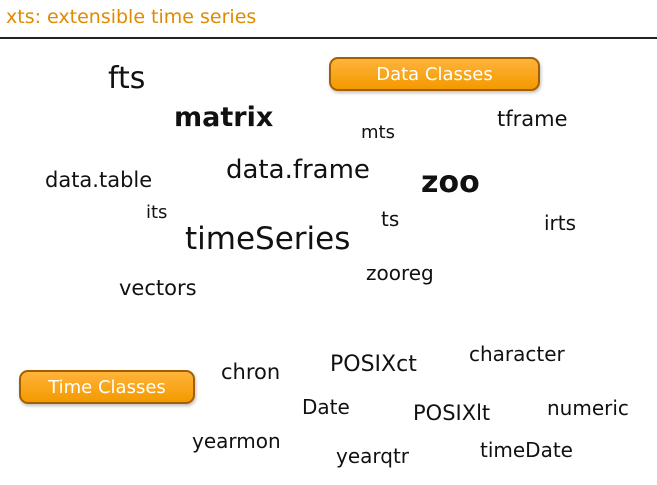  Describe the element at coordinates (127, 78) in the screenshot. I see `word-fts: fts` at that location.